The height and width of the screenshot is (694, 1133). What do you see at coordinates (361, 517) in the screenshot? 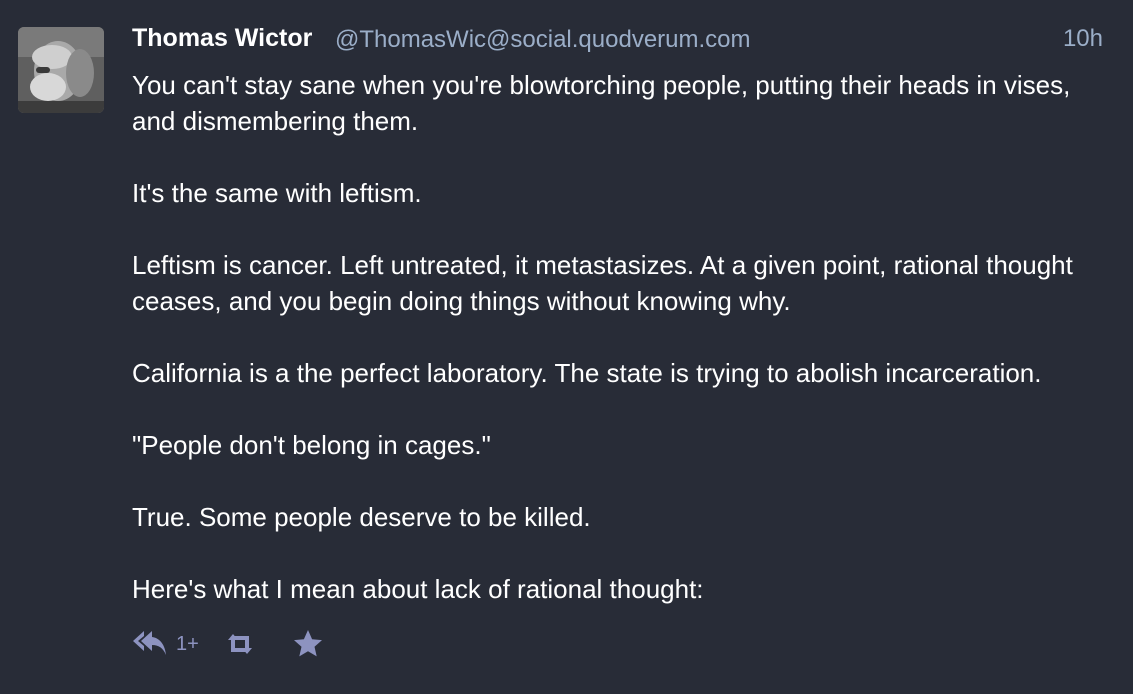
I see `status-paragraph: True. Some people deserve to be killed.` at bounding box center [361, 517].